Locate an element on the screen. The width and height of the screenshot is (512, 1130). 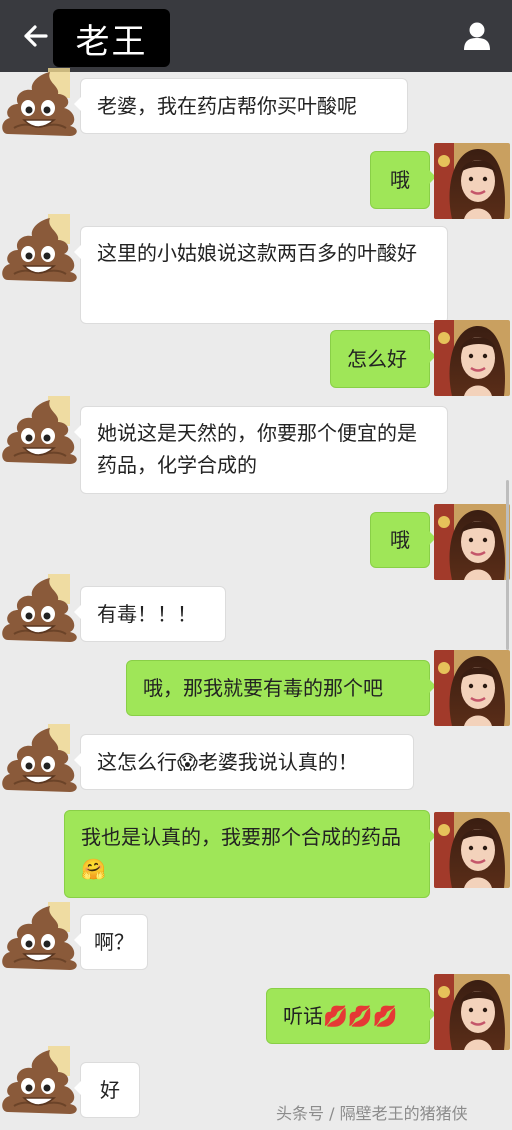
back-button is located at coordinates (35, 36).